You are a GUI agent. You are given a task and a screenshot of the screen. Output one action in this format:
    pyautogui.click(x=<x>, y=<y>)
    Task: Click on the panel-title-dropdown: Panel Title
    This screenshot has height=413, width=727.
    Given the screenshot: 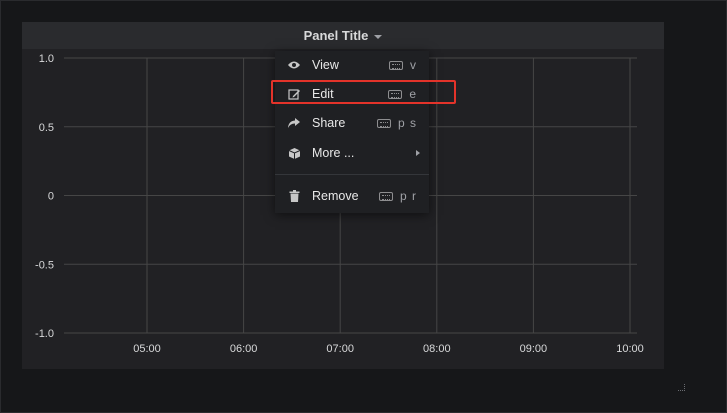 What is the action you would take?
    pyautogui.click(x=343, y=35)
    